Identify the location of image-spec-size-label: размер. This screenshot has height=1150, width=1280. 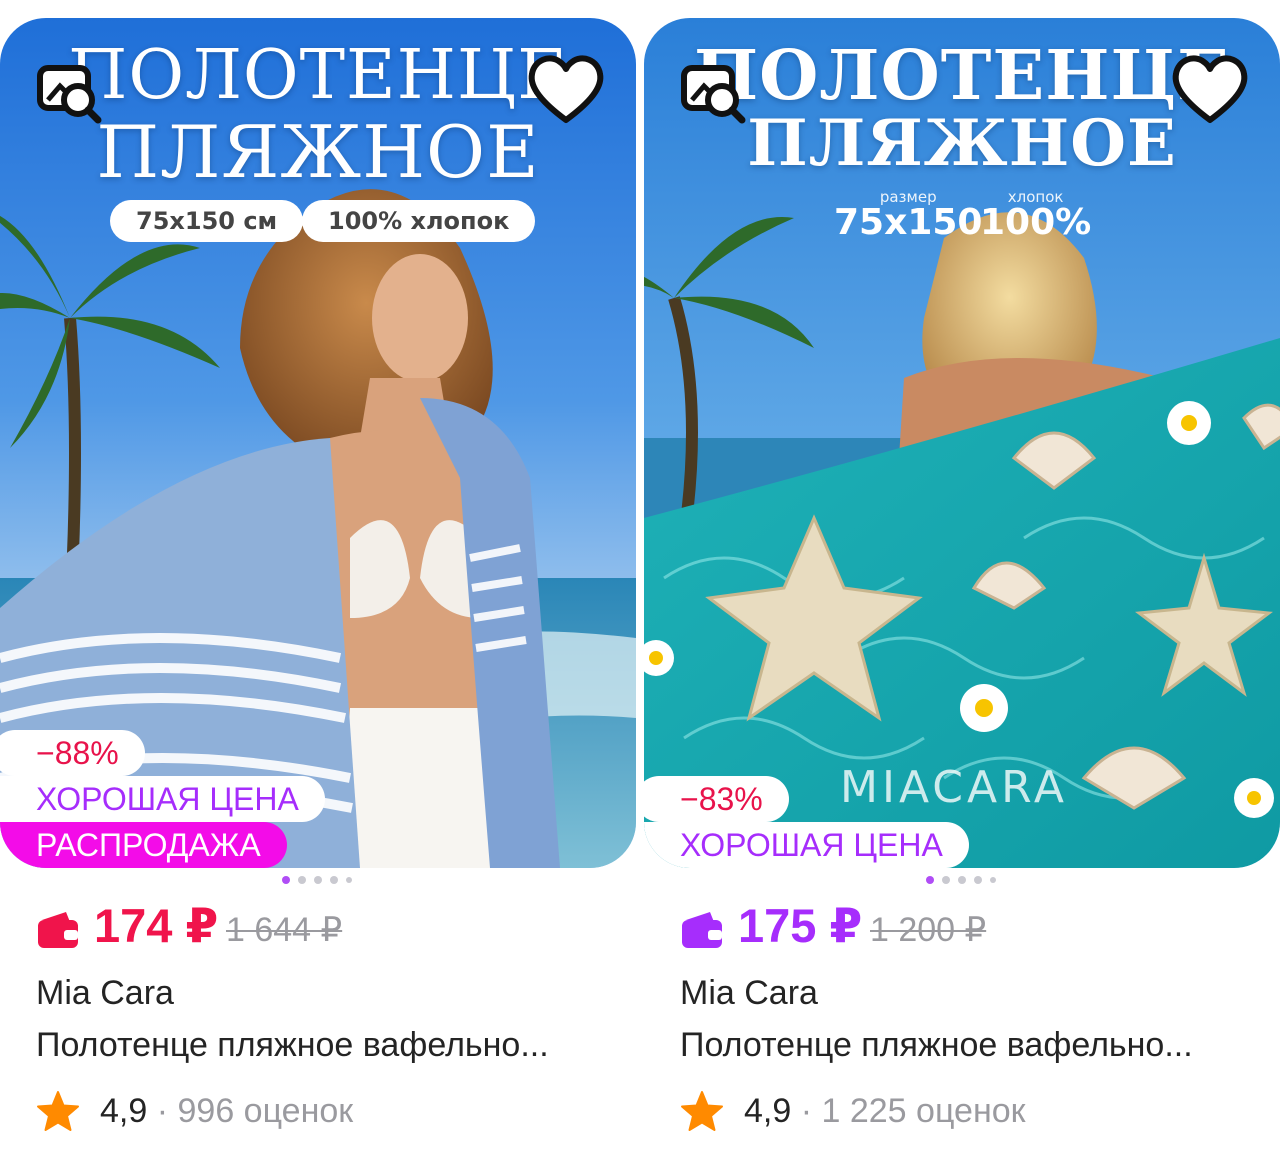
(908, 197).